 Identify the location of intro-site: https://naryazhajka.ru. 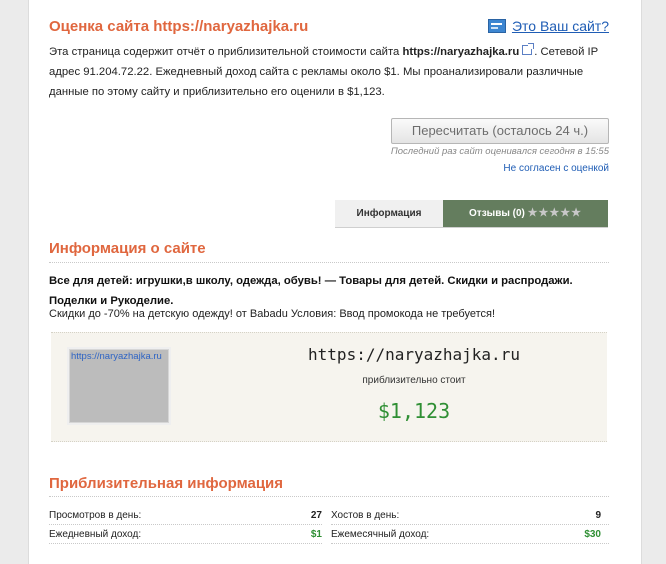
(460, 52).